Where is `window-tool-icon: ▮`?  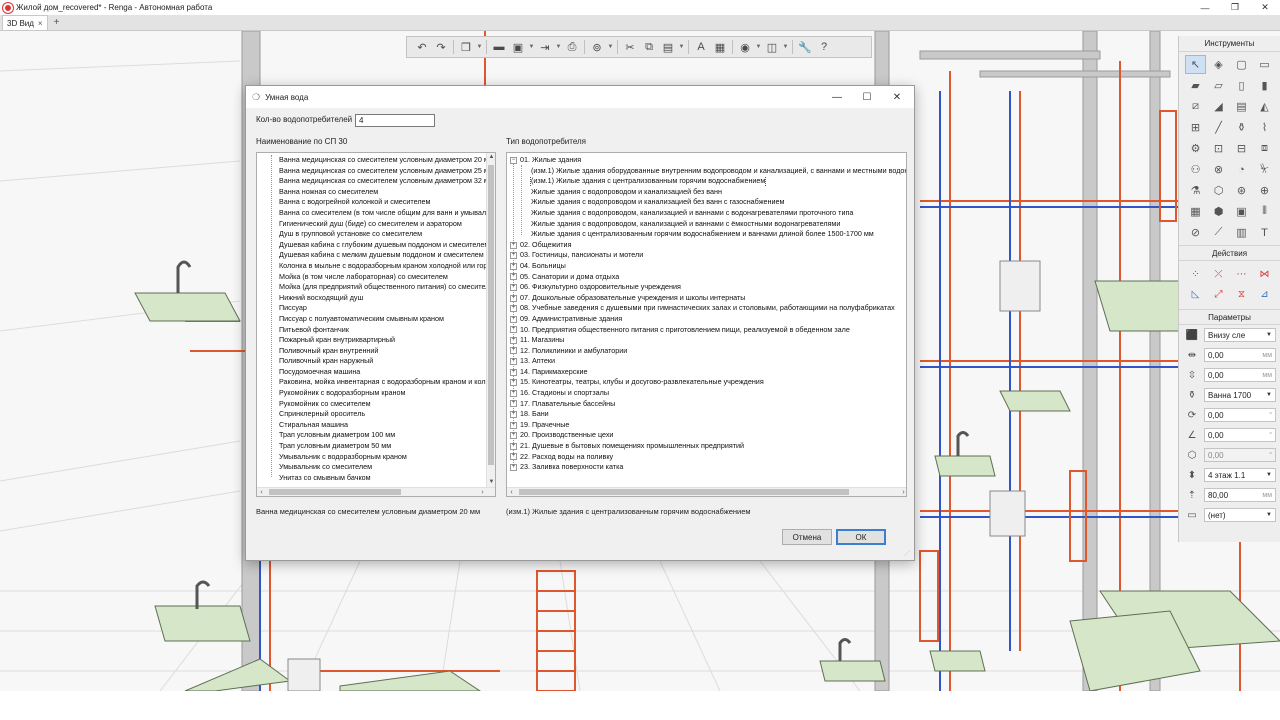 window-tool-icon: ▮ is located at coordinates (1264, 85).